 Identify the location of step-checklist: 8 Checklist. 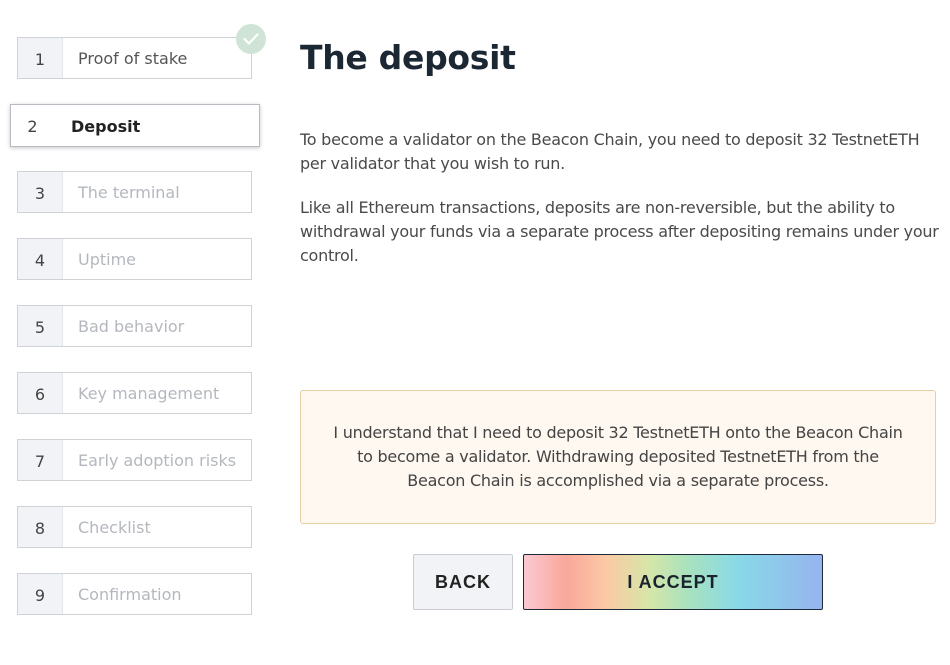
(134, 527).